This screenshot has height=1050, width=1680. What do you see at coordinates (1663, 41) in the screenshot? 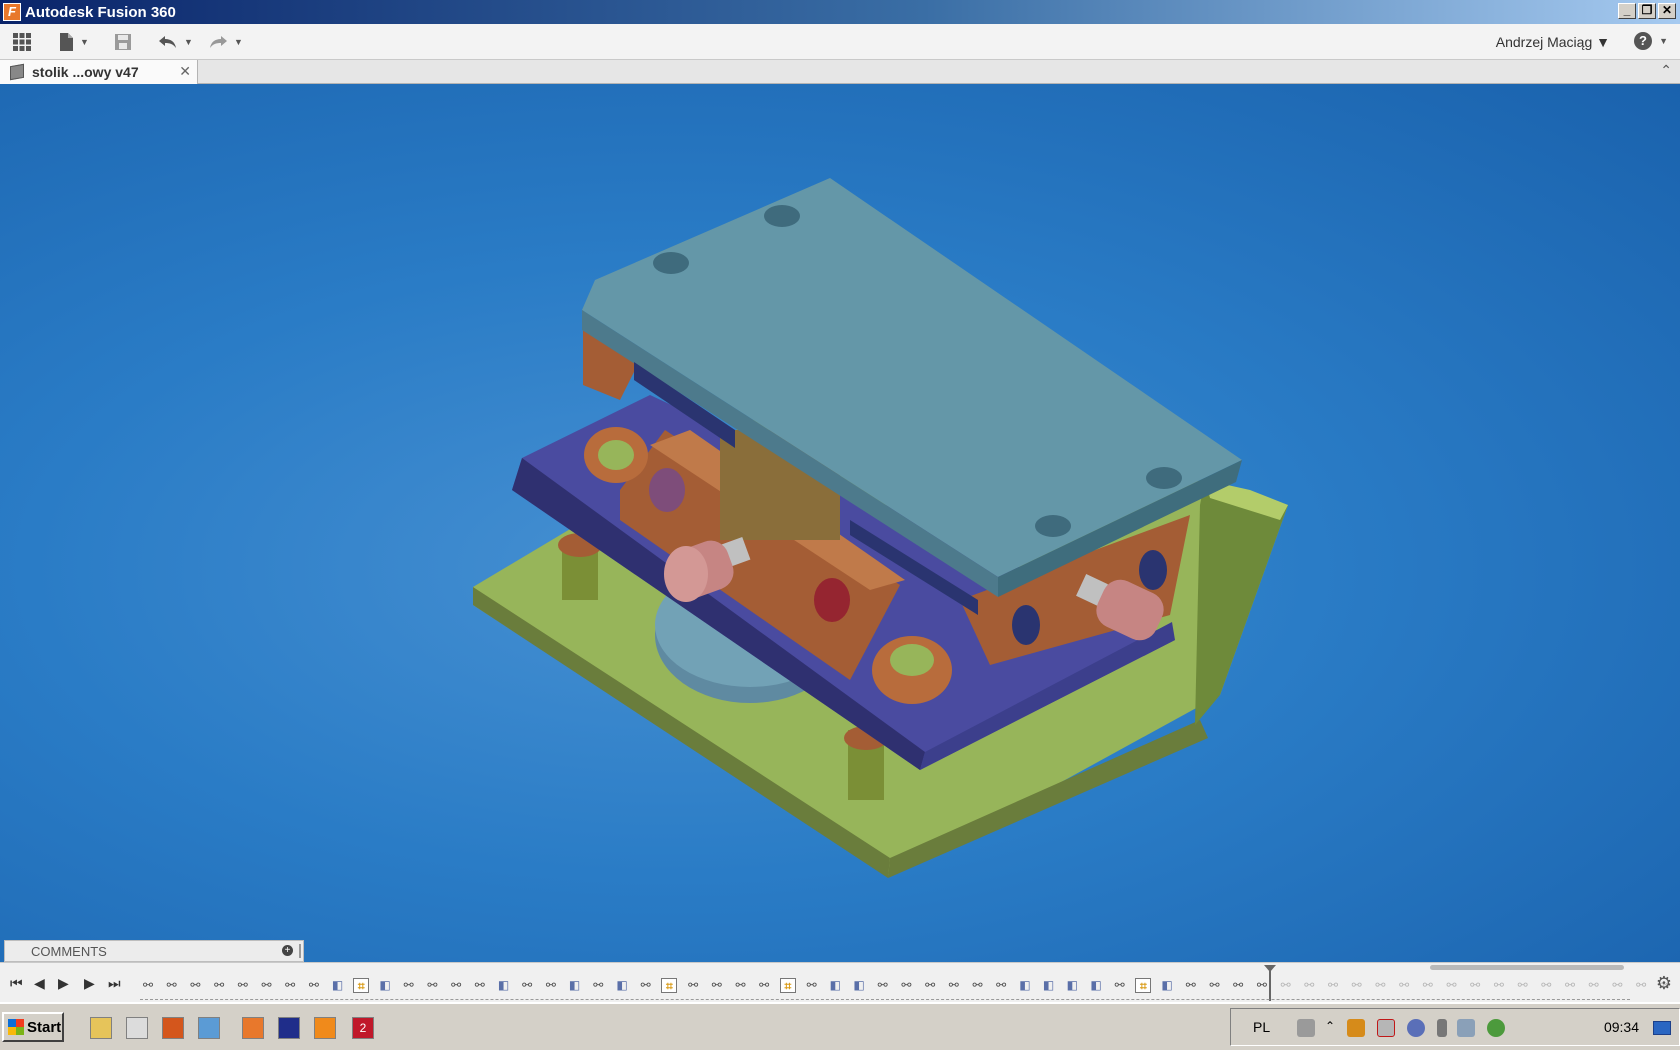
I see `help-caret-icon: ▼` at bounding box center [1663, 41].